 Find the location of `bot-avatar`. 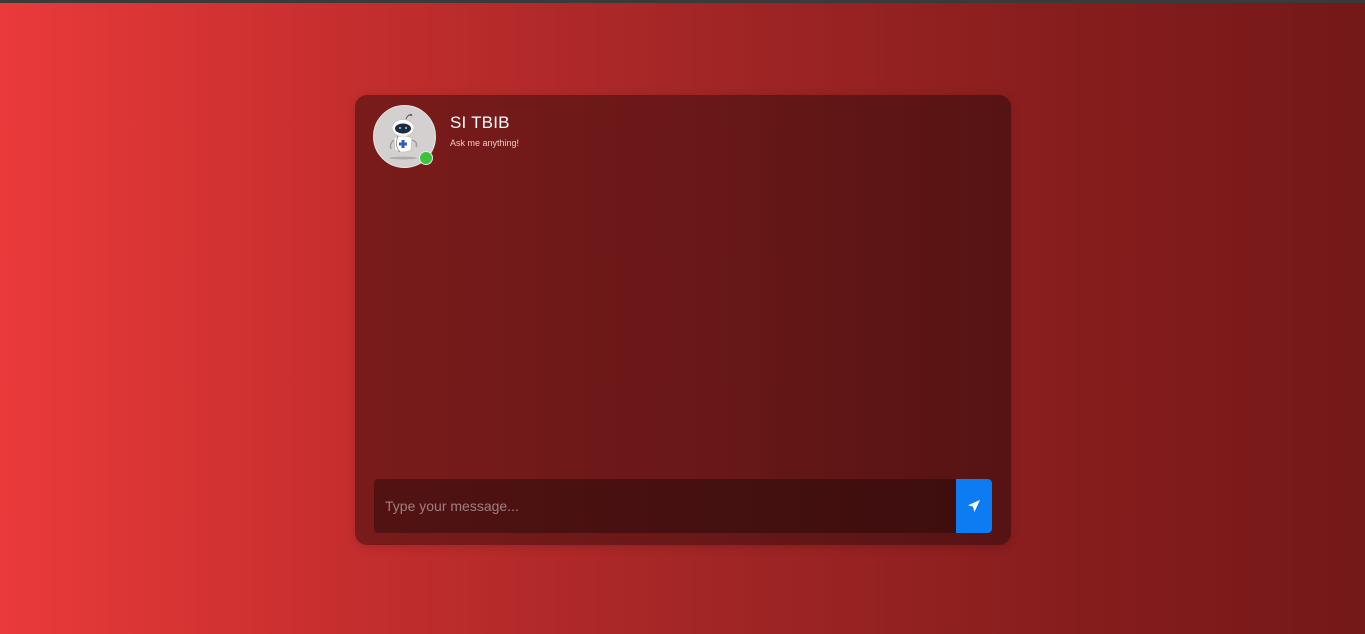

bot-avatar is located at coordinates (404, 136).